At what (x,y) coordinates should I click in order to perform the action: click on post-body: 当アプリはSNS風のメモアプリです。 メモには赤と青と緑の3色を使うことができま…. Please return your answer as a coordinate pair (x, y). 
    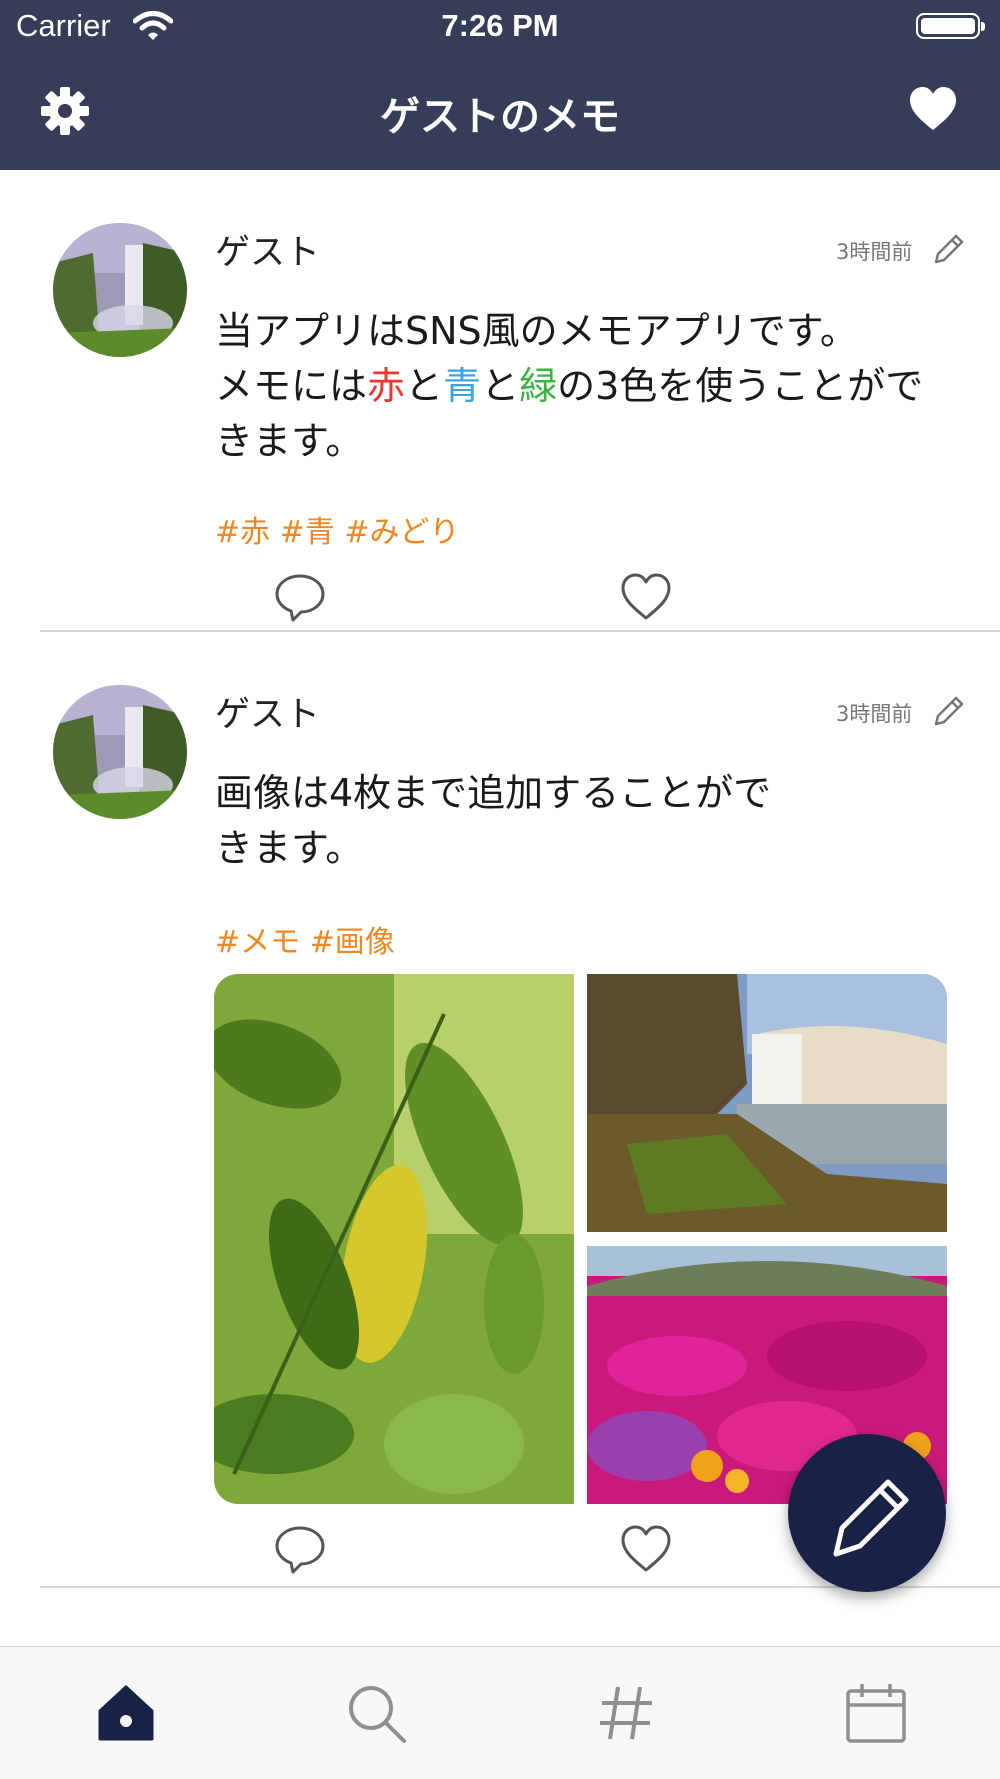
    Looking at the image, I should click on (569, 386).